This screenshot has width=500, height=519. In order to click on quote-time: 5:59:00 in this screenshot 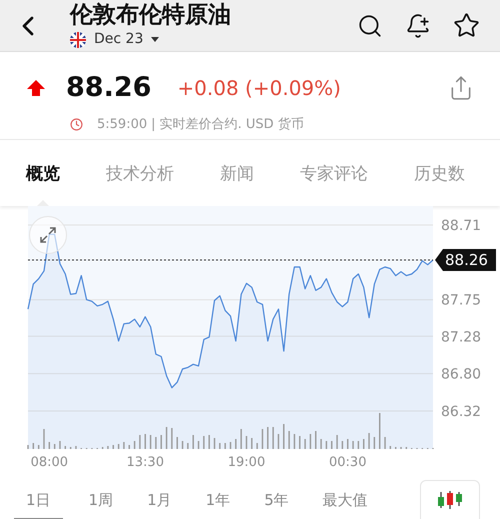, I will do `click(122, 125)`.